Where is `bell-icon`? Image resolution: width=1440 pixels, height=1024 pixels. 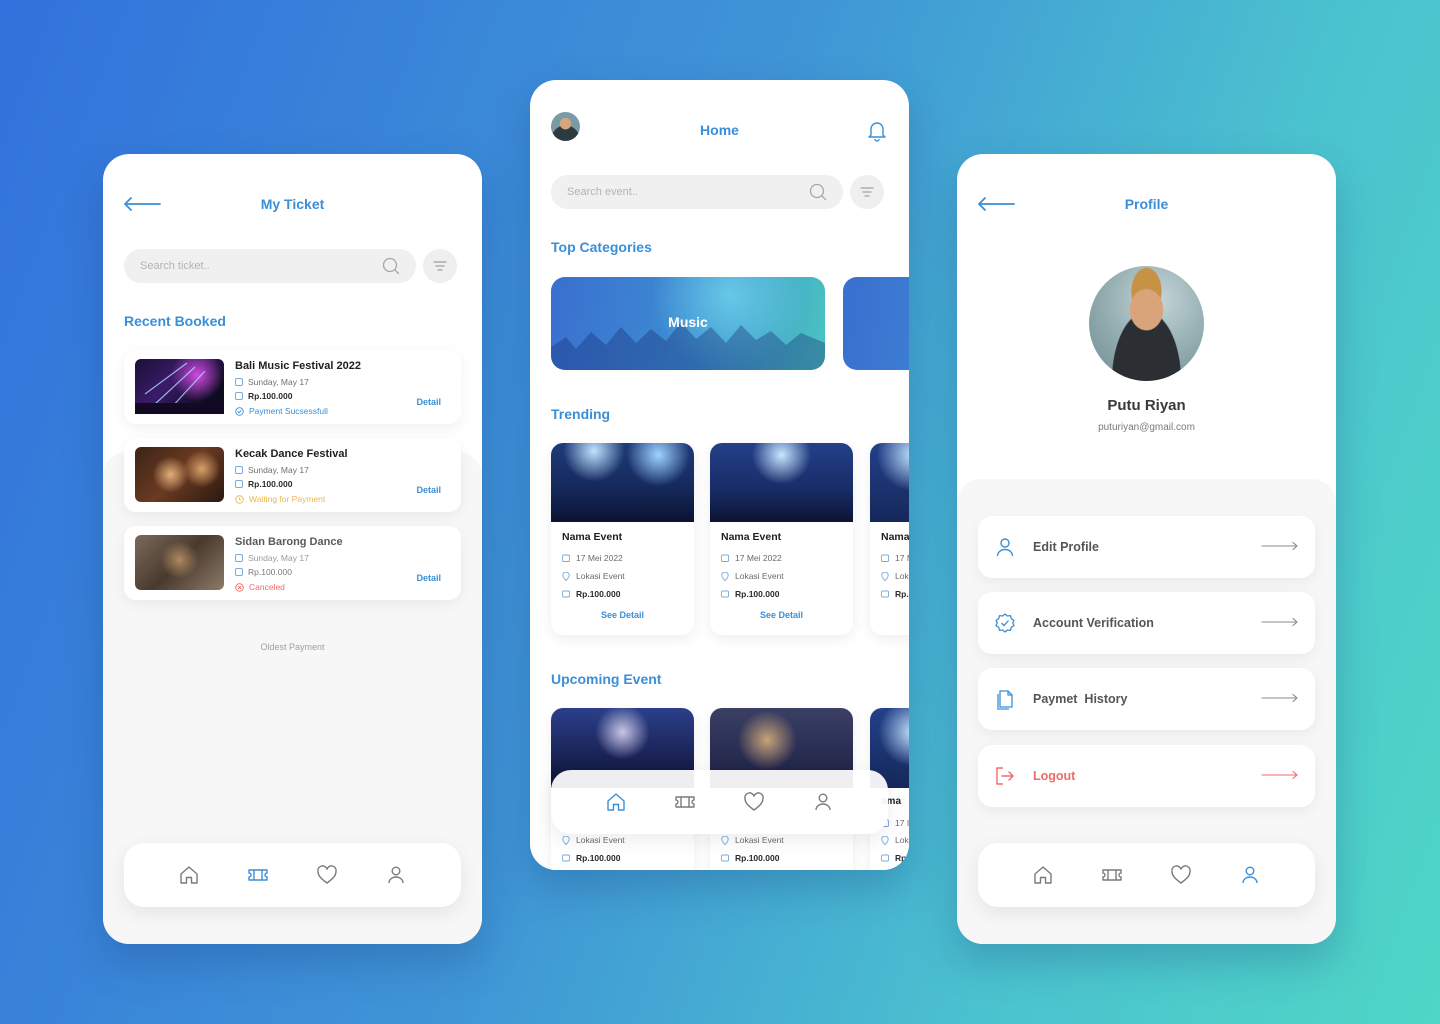
bell-icon is located at coordinates (877, 131).